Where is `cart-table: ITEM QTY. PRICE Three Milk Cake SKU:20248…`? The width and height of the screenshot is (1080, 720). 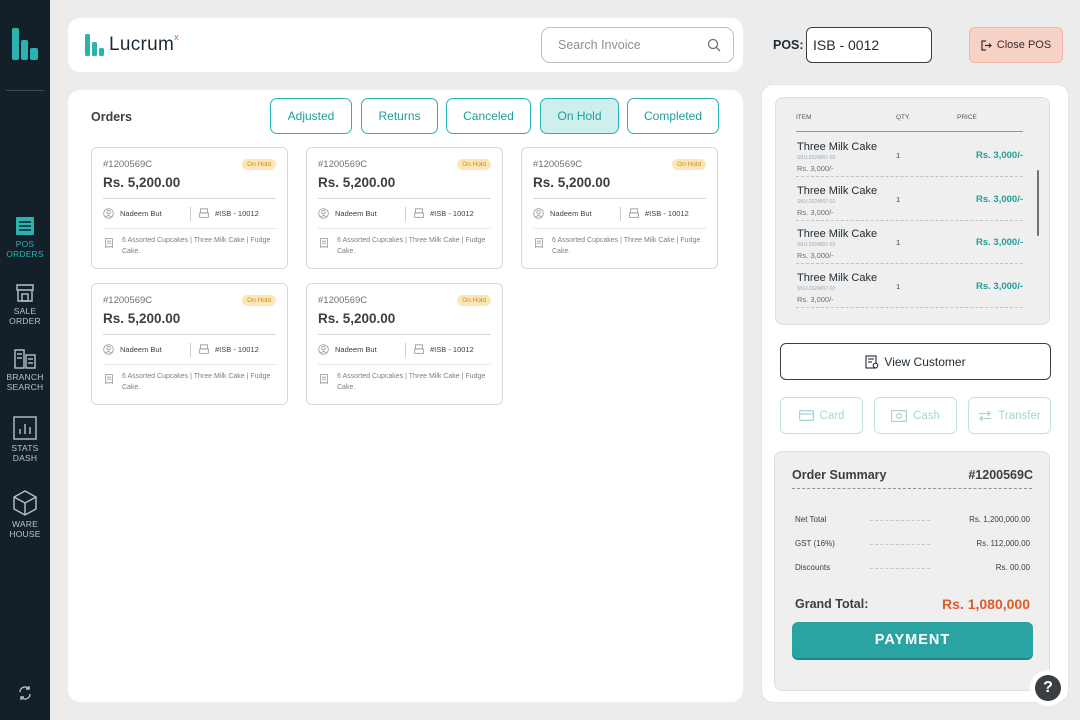
cart-table: ITEM QTY. PRICE Three Milk Cake SKU:20248… is located at coordinates (912, 211).